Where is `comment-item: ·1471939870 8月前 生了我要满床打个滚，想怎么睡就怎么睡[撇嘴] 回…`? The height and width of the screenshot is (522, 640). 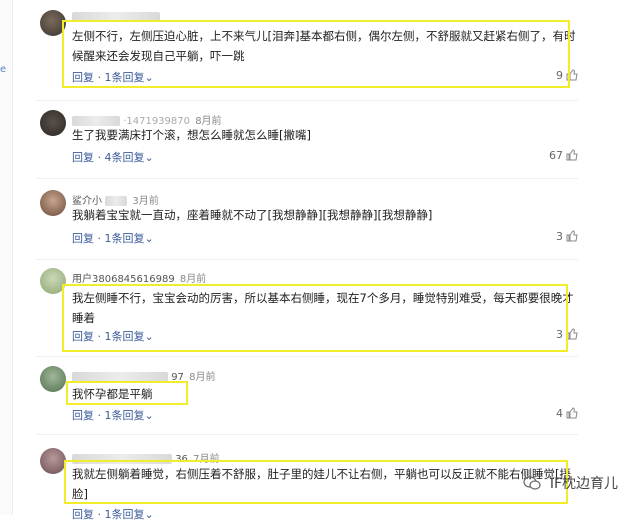 comment-item: ·1471939870 8月前 生了我要满床打个滚，想怎么睡就怎么睡[撇嘴] 回… is located at coordinates (307, 143).